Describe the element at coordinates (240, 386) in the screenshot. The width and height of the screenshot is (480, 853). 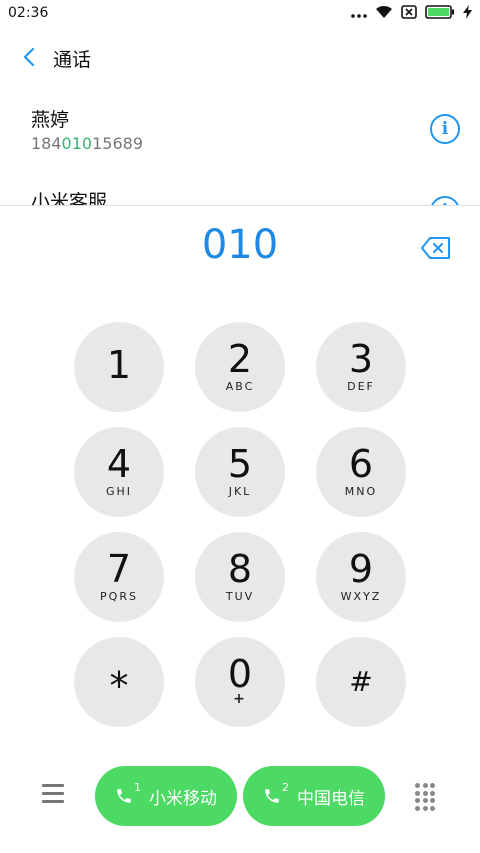
I see `key-letters: ABC` at that location.